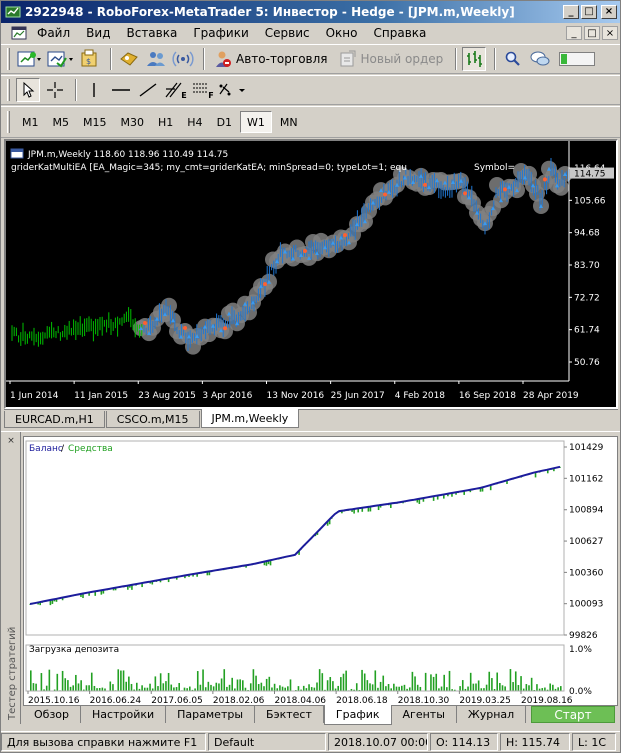  What do you see at coordinates (492, 714) in the screenshot?
I see `tab-journal: Журнал` at bounding box center [492, 714].